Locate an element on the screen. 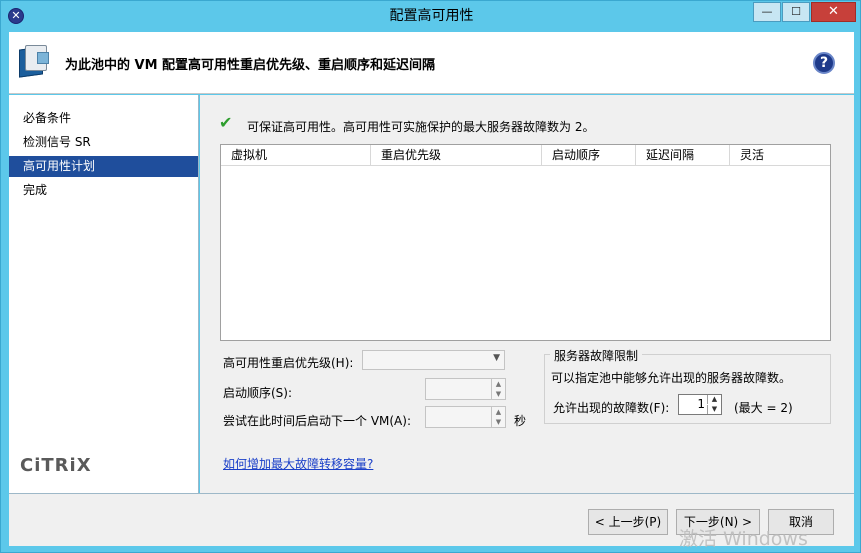  back-button: < 上一步(P) is located at coordinates (628, 522).